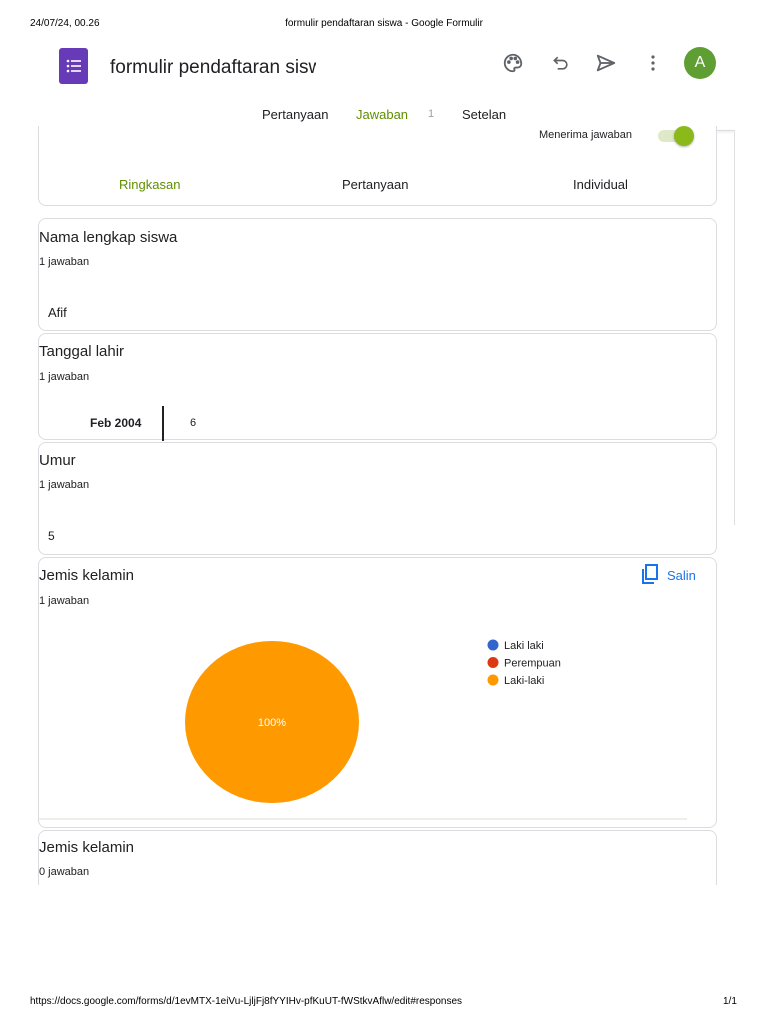 The image size is (768, 1024). What do you see at coordinates (87, 847) in the screenshot?
I see `question-title: Jemis kelamin` at bounding box center [87, 847].